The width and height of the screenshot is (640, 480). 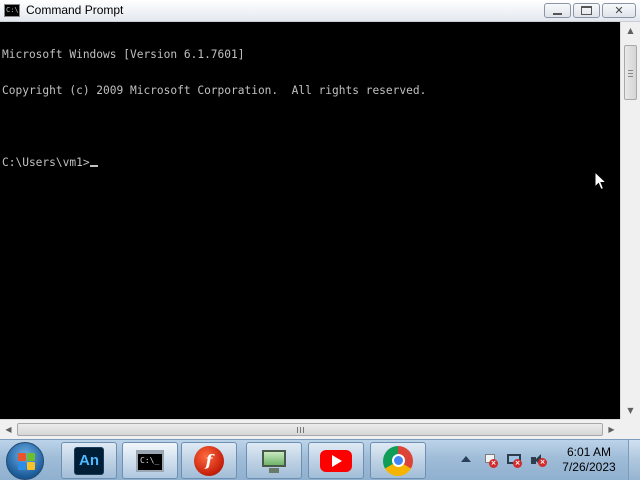 I want to click on action-center-flag-icon: ×, so click(x=490, y=461).